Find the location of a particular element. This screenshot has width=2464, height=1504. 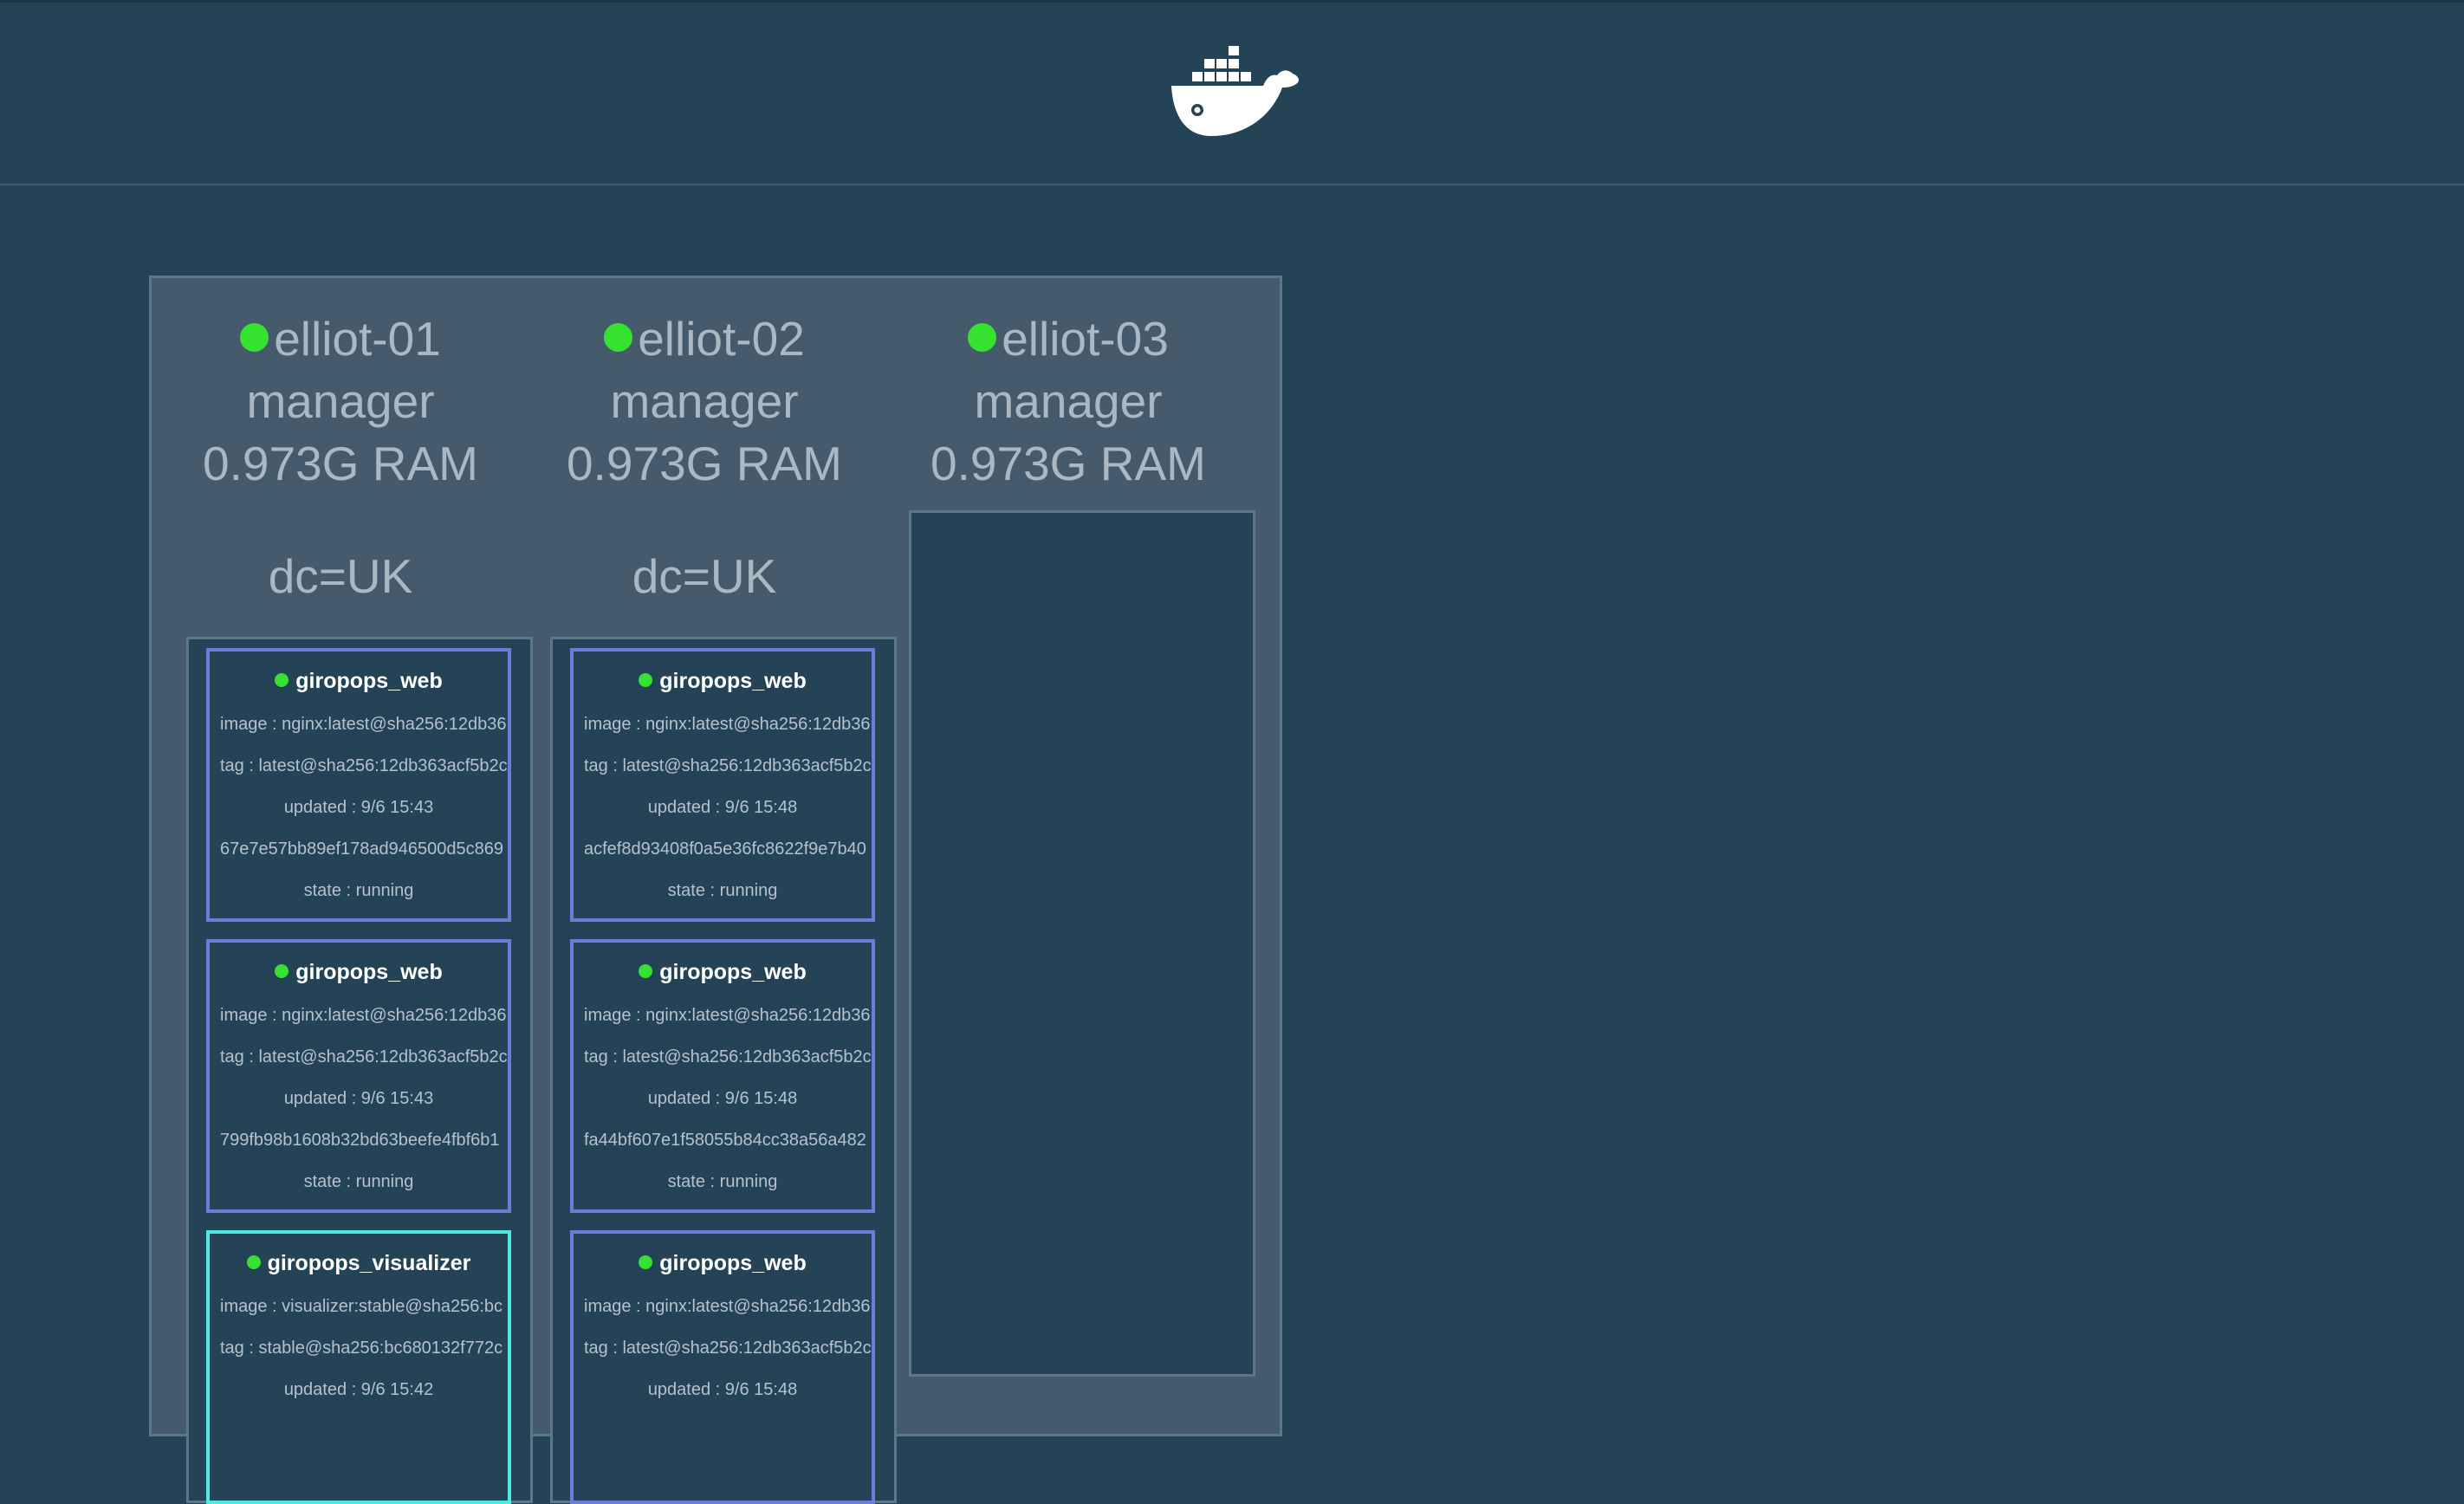

task-id: 799fb98b1608b32bd63beefe4fbf6b1 is located at coordinates (360, 1140).